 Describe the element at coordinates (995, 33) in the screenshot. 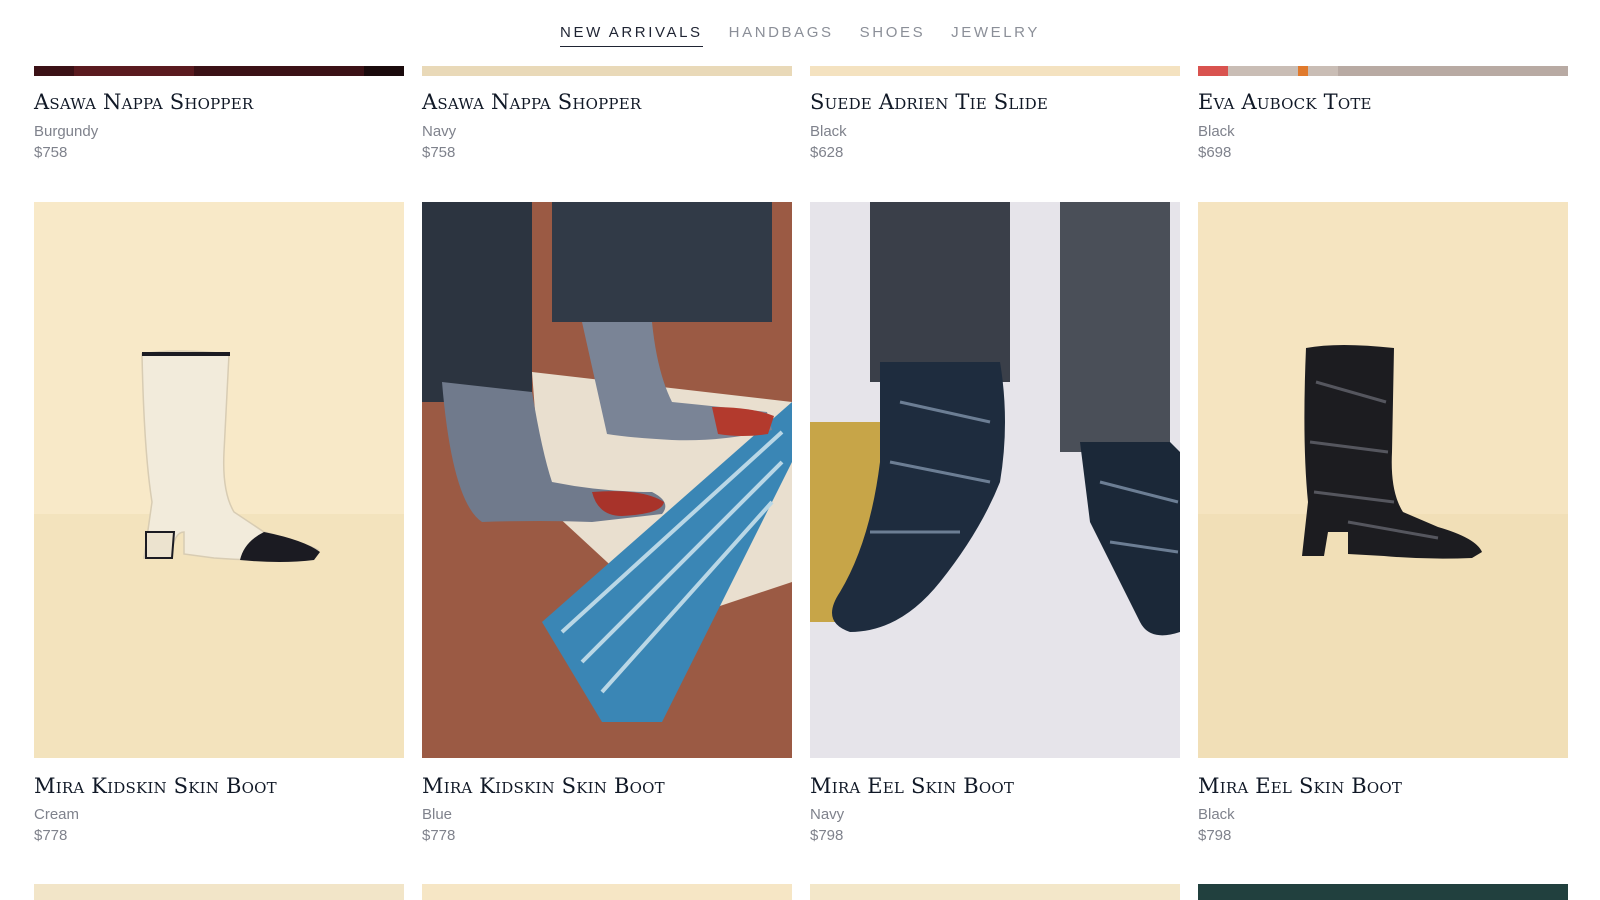

I see `nav-jewelry: JEWELRY` at that location.